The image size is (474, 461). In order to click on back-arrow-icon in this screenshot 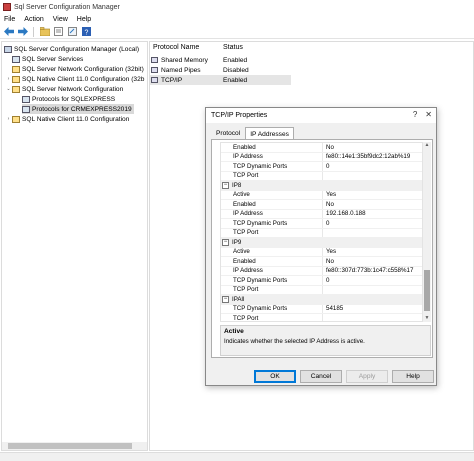, I will do `click(8, 31)`.